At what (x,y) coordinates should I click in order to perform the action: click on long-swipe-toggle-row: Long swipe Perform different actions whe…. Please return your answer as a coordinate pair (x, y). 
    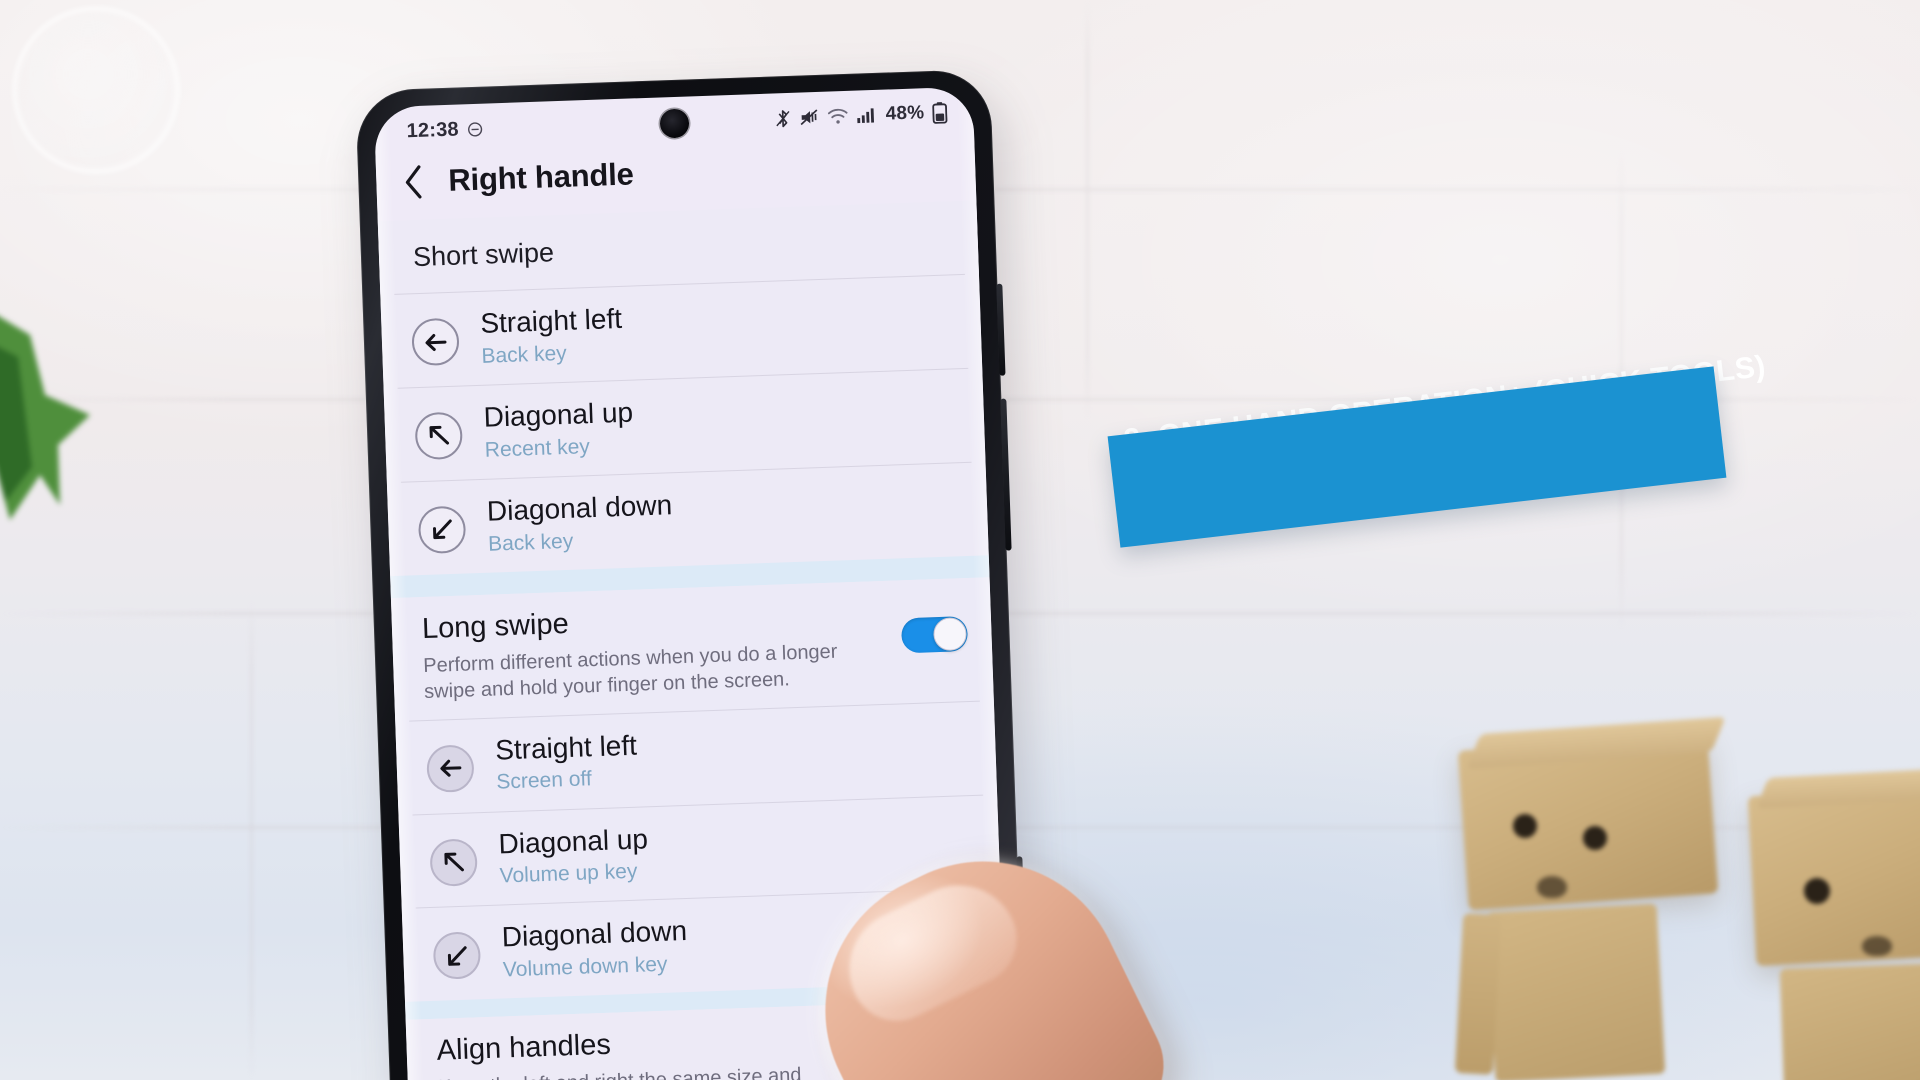
    Looking at the image, I should click on (692, 649).